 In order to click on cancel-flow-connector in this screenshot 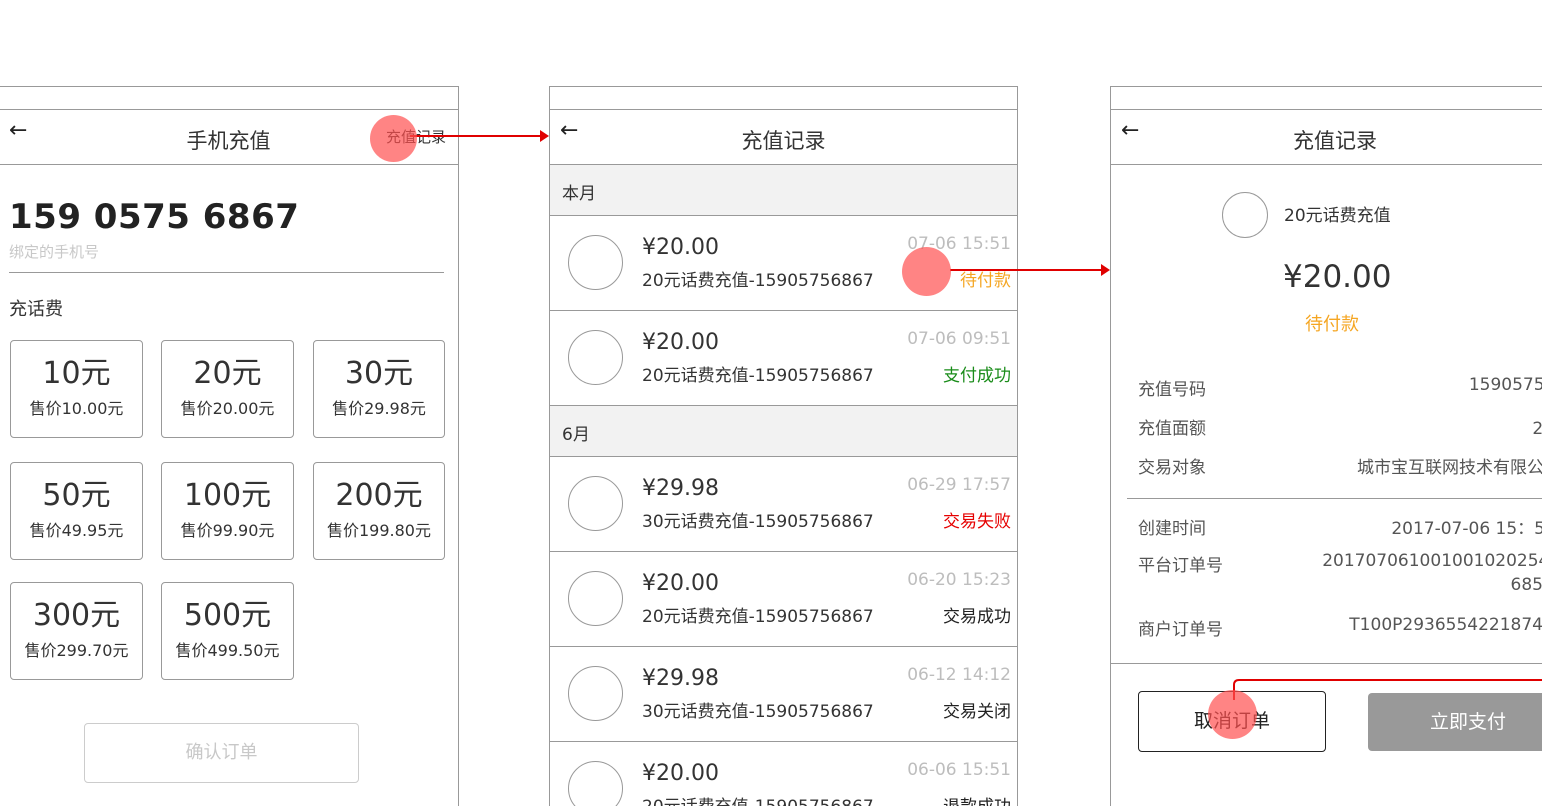, I will do `click(1387, 689)`.